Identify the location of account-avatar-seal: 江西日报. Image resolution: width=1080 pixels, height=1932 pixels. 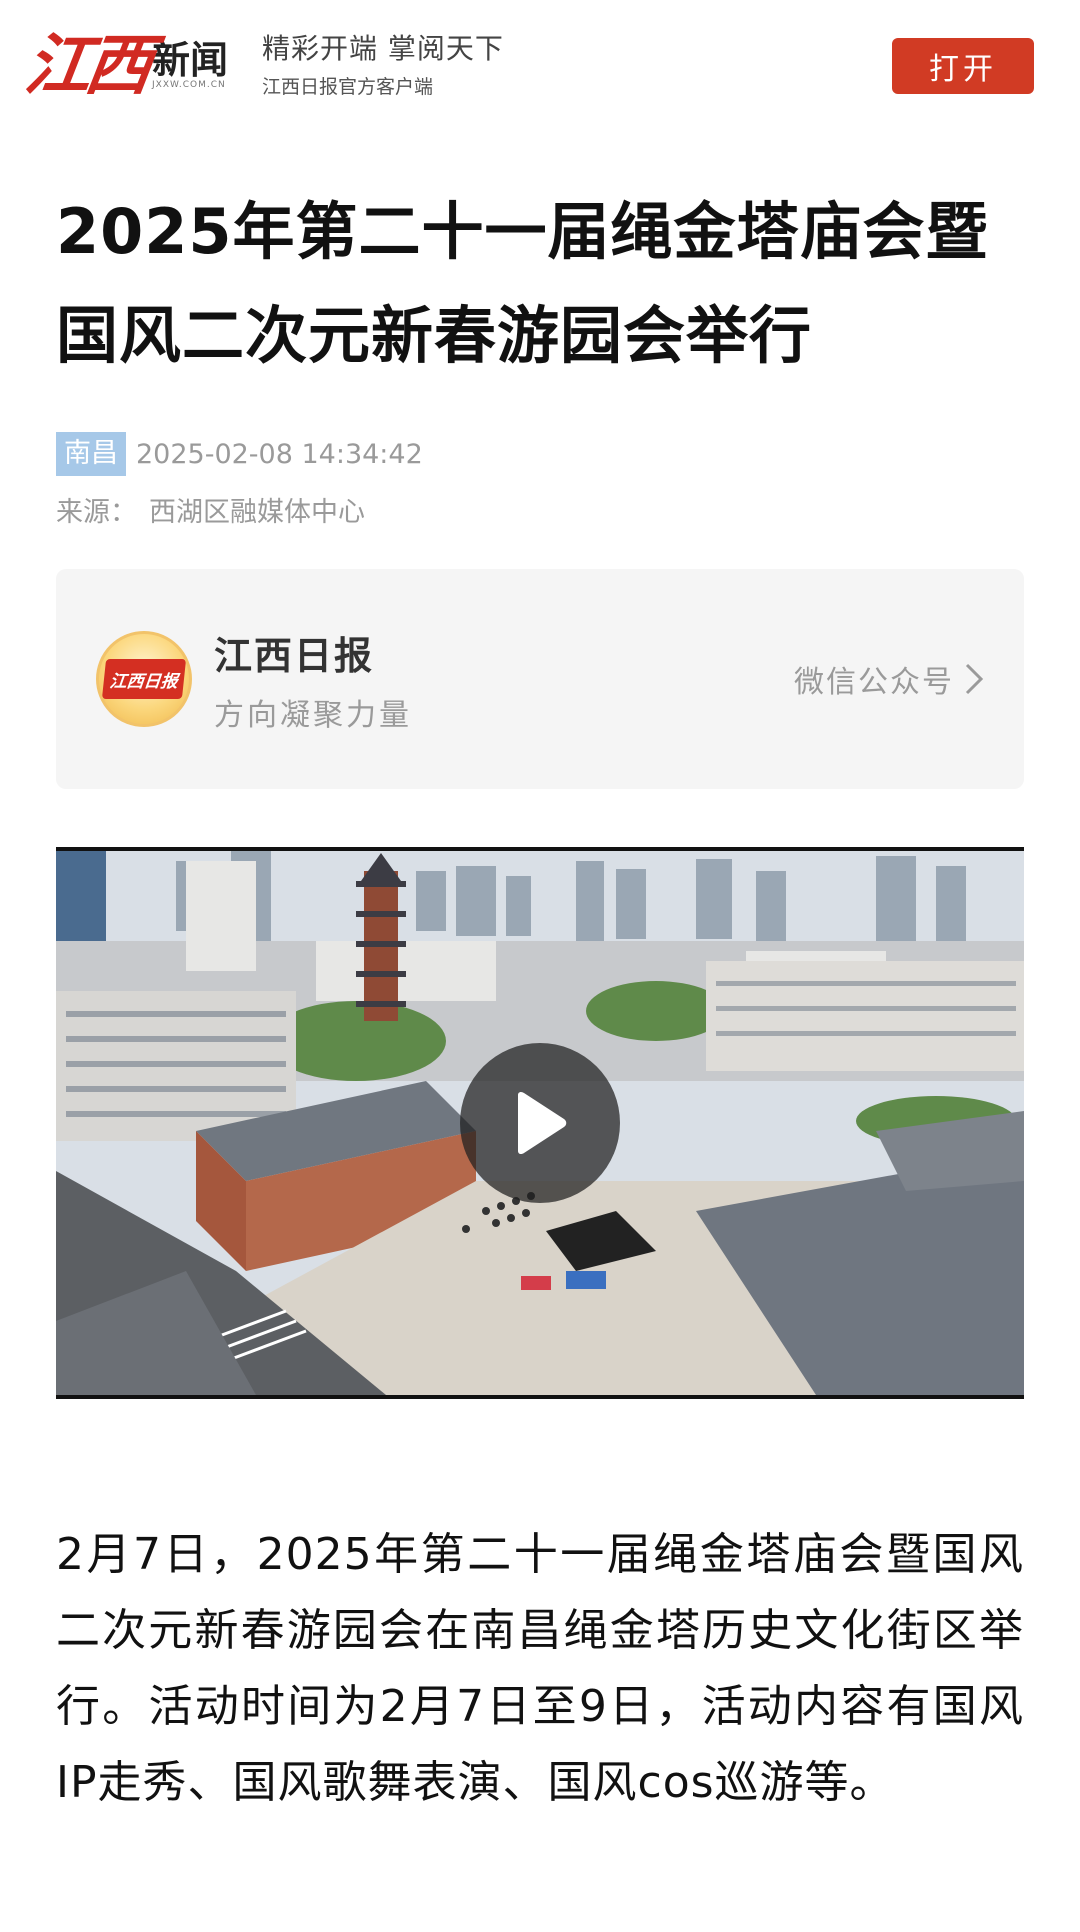
(144, 679).